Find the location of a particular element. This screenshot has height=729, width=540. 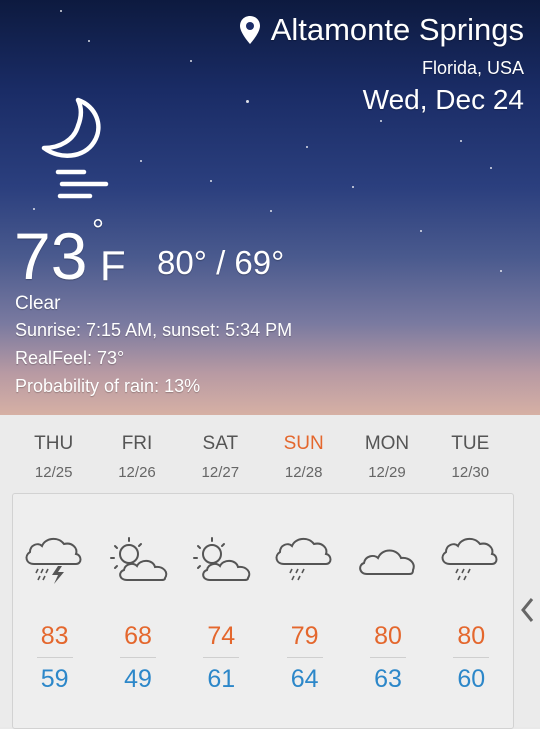

forecast-column: 74 61 is located at coordinates (221, 611).